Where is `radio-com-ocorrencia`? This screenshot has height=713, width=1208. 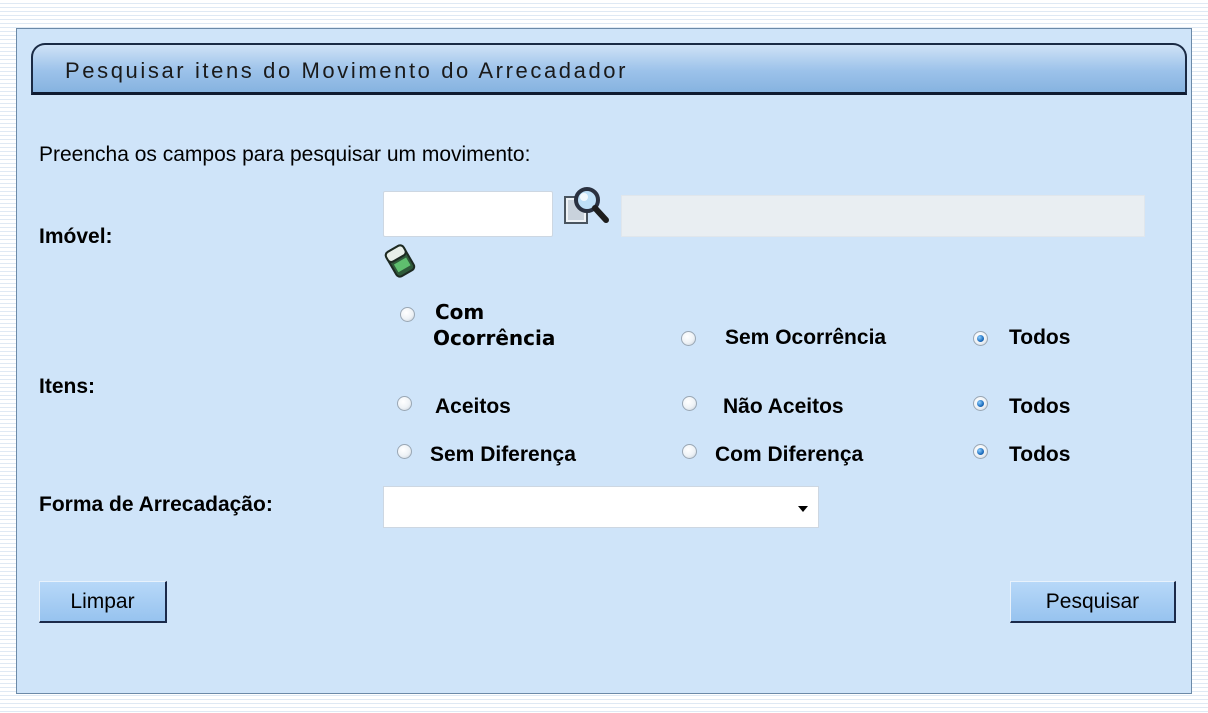
radio-com-ocorrencia is located at coordinates (407, 314).